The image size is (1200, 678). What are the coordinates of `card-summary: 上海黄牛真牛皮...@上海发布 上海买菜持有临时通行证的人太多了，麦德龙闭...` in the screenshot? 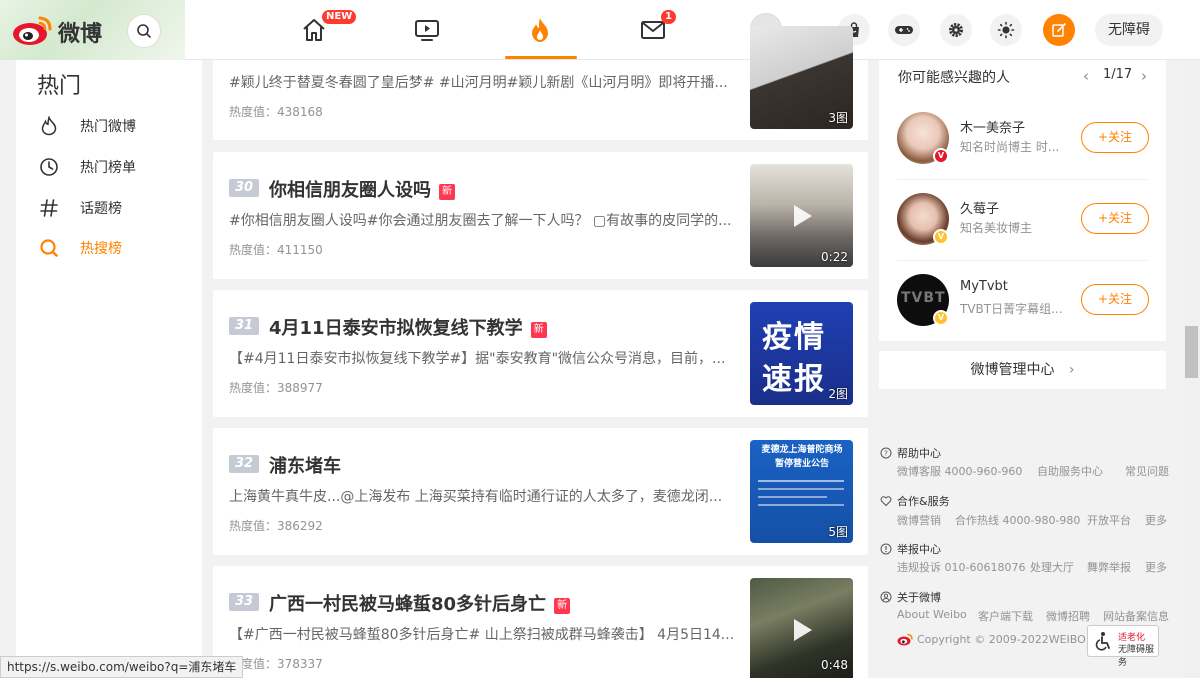 It's located at (476, 497).